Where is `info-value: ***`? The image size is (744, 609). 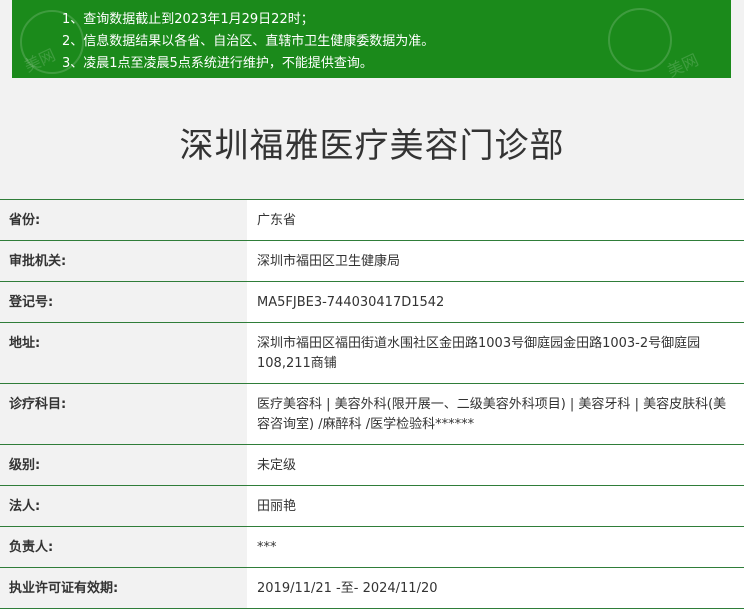 info-value: *** is located at coordinates (495, 547).